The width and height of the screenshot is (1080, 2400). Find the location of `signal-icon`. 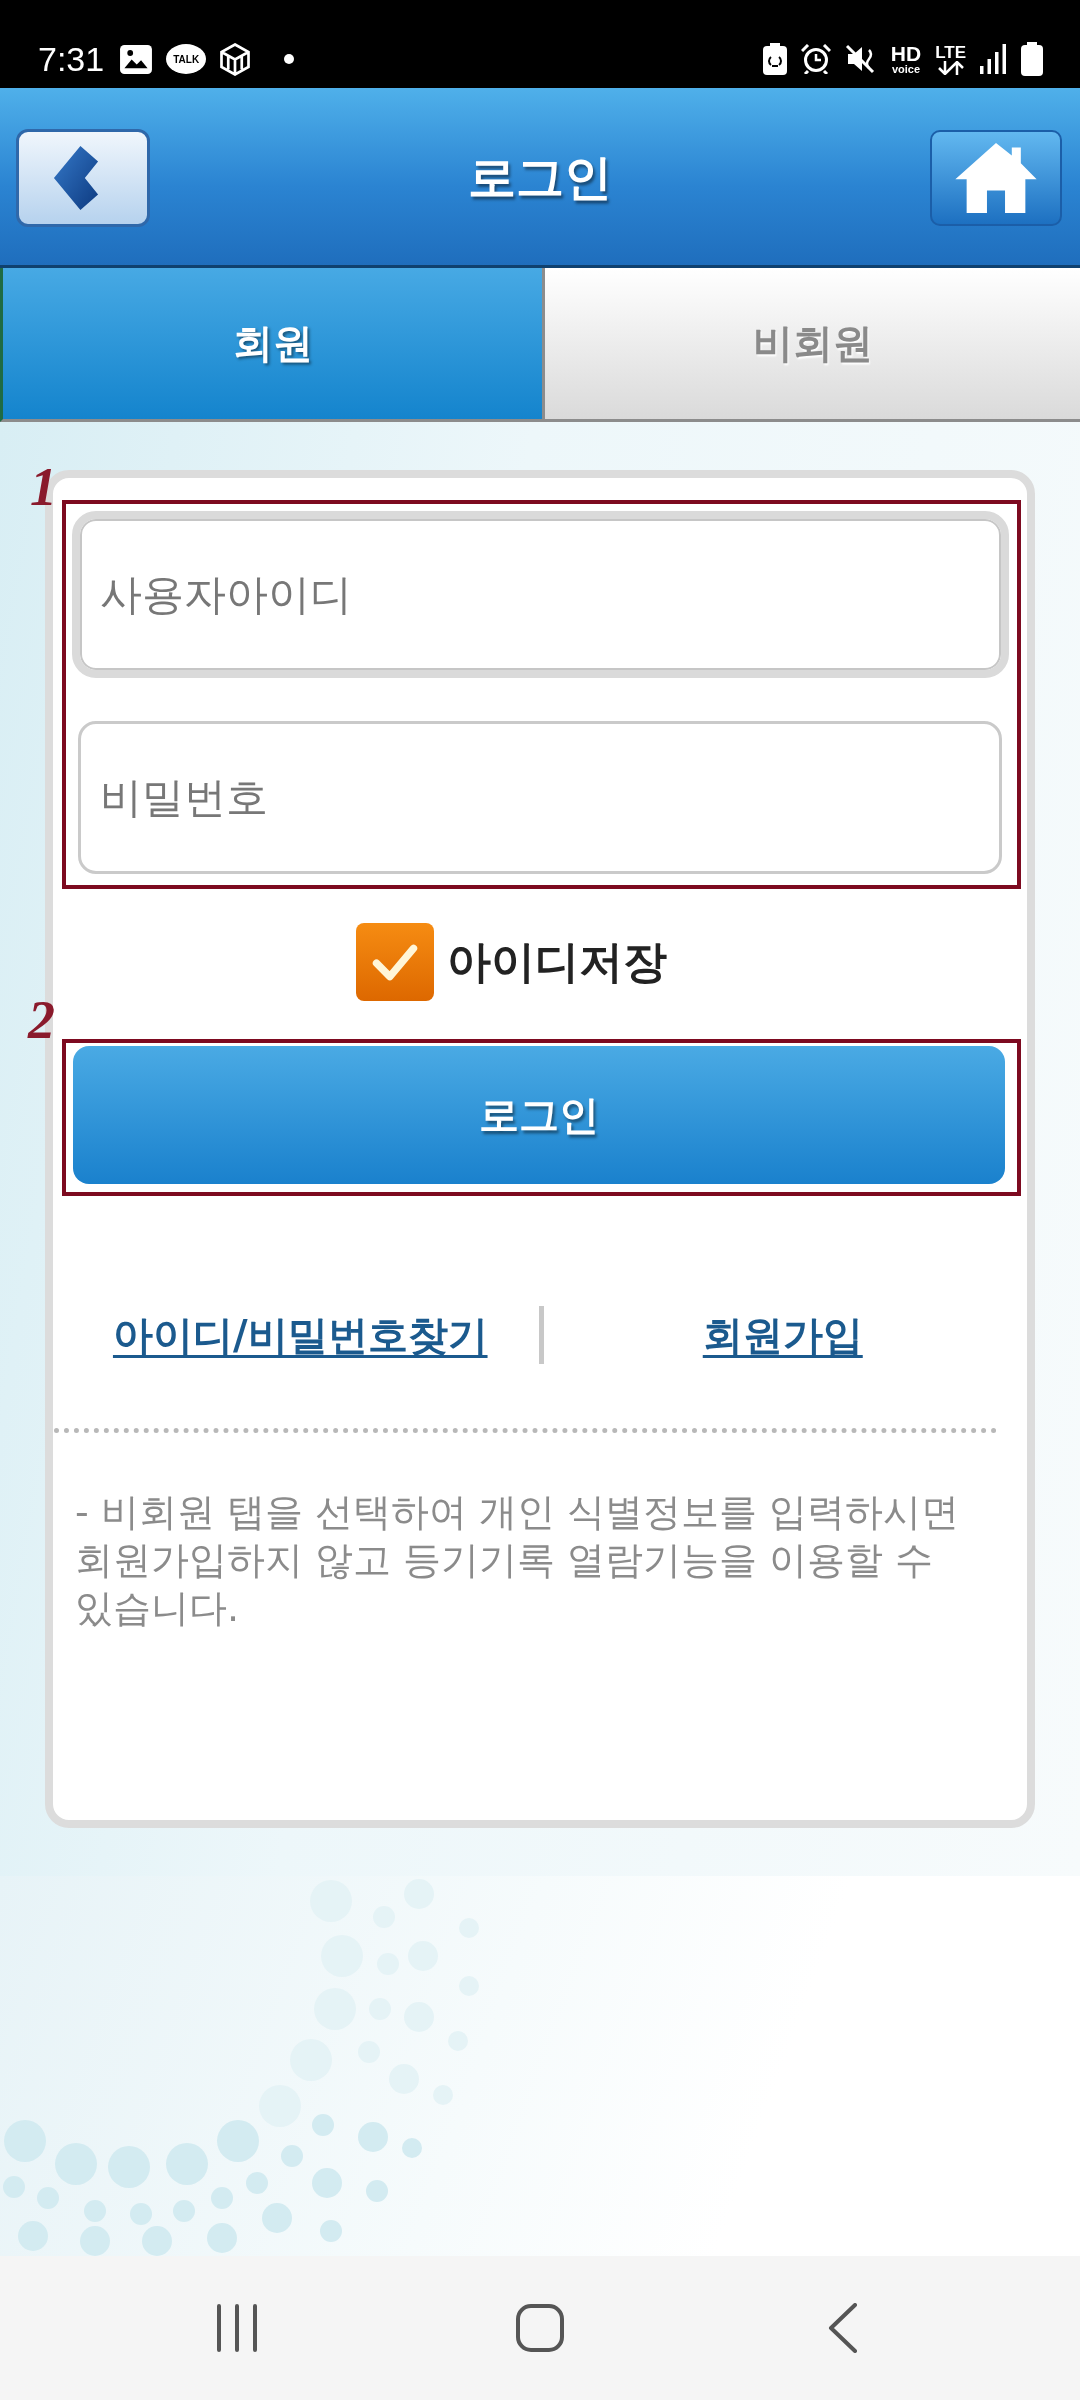

signal-icon is located at coordinates (993, 59).